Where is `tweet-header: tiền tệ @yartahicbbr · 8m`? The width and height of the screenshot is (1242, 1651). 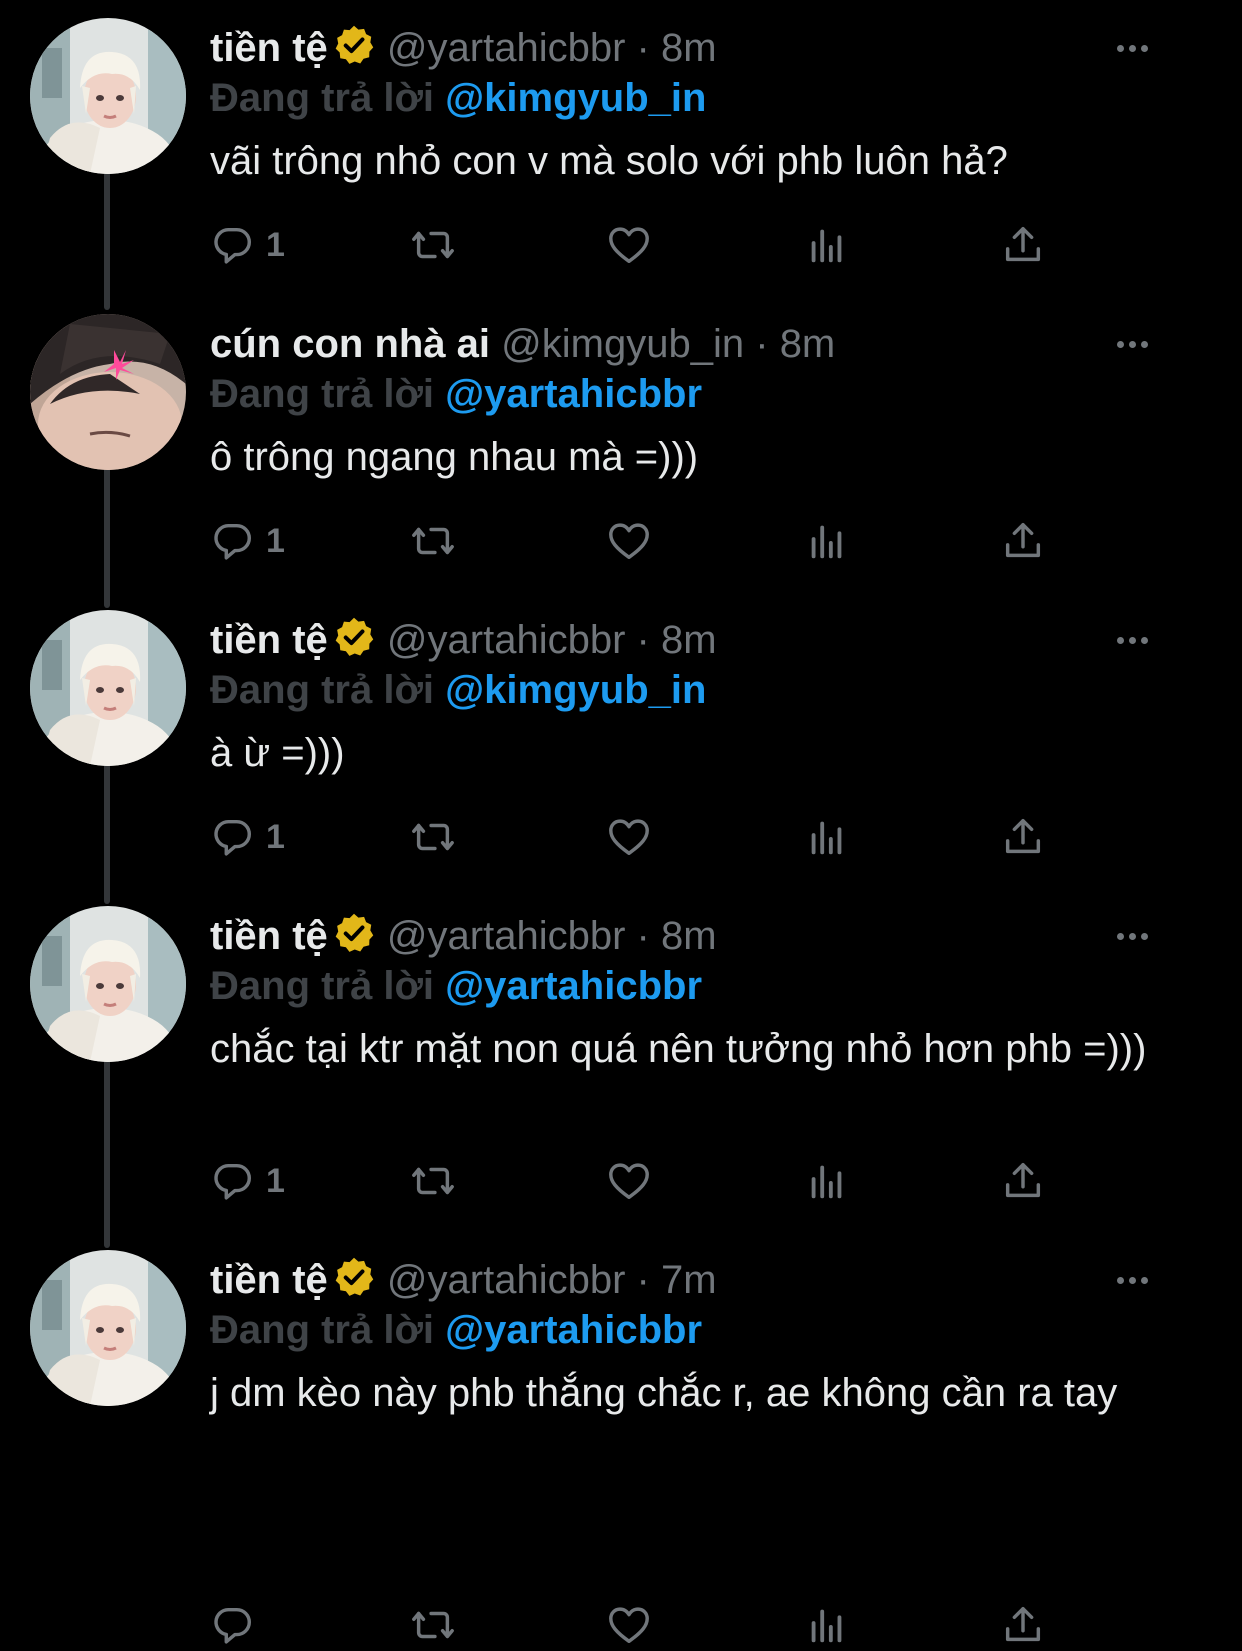 tweet-header: tiền tệ @yartahicbbr · 8m is located at coordinates (705, 936).